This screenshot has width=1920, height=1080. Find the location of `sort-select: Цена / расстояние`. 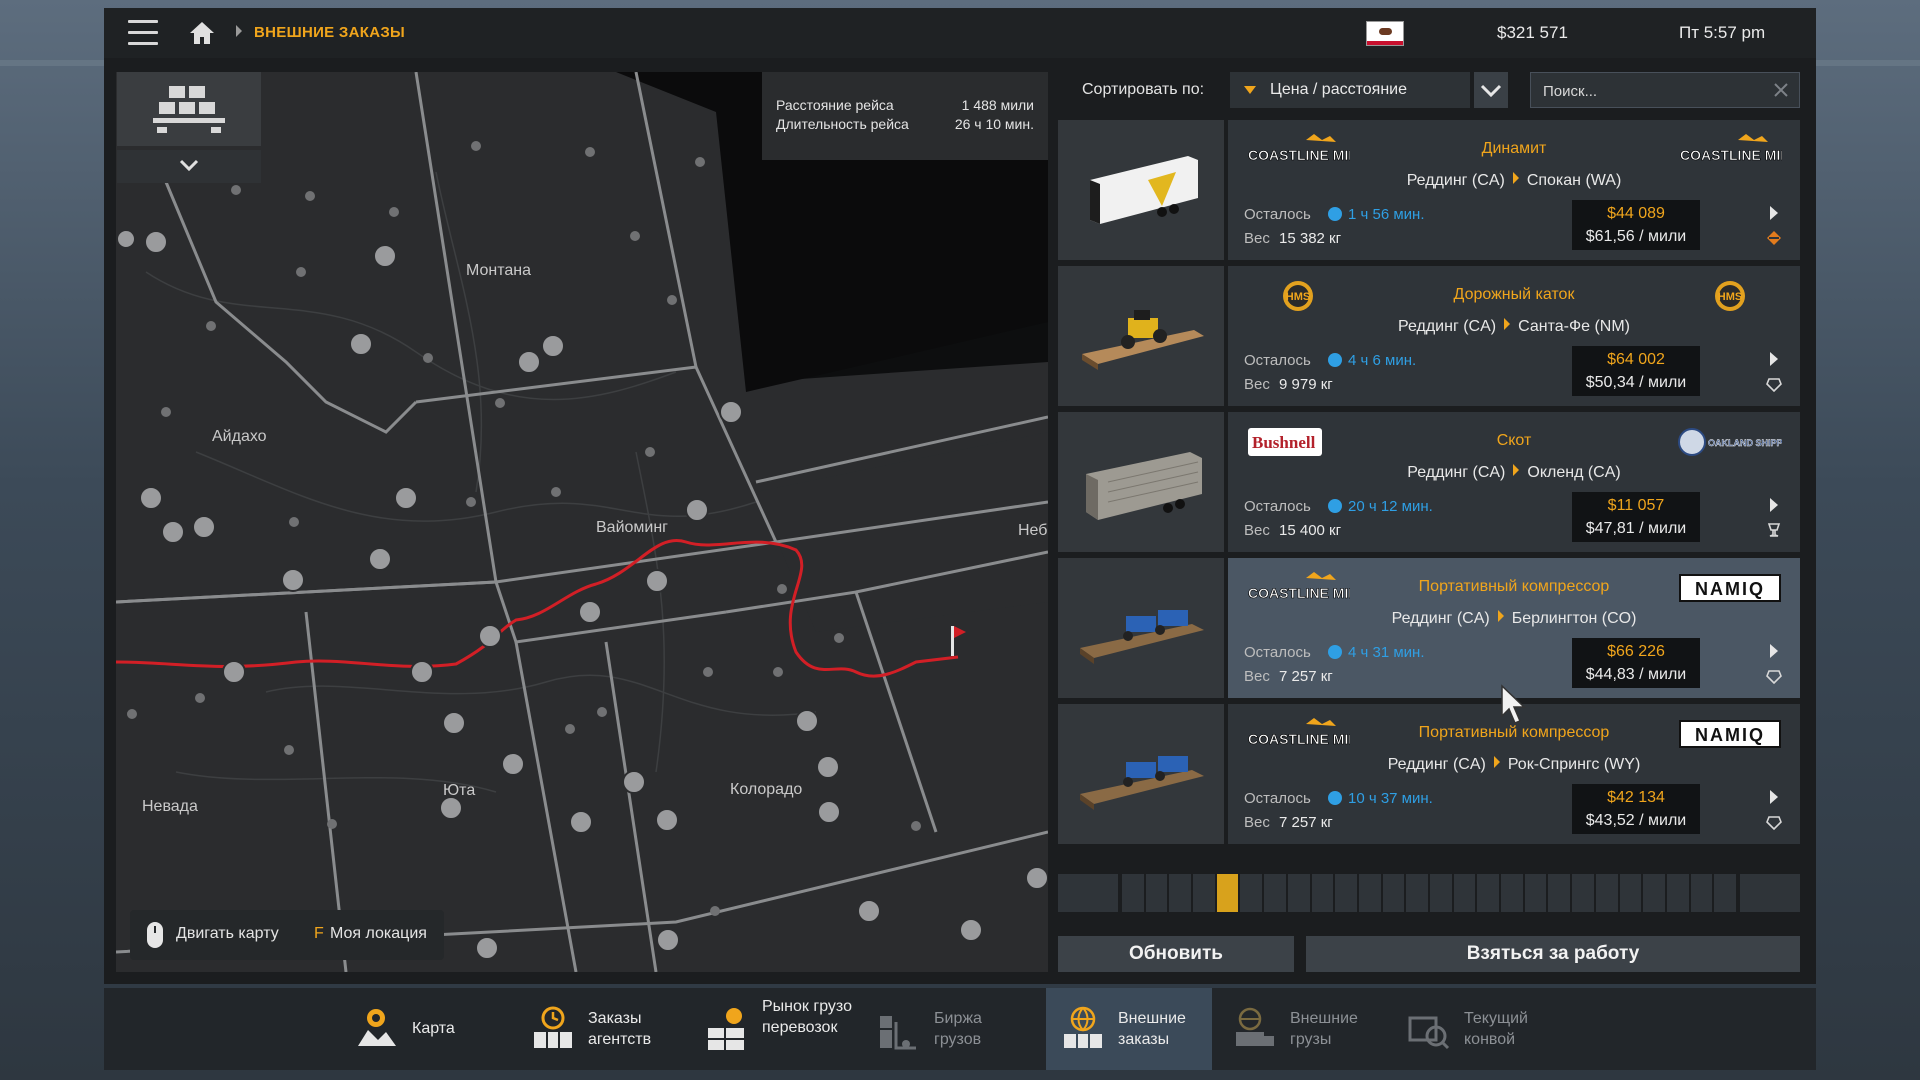

sort-select: Цена / расстояние is located at coordinates (1350, 90).